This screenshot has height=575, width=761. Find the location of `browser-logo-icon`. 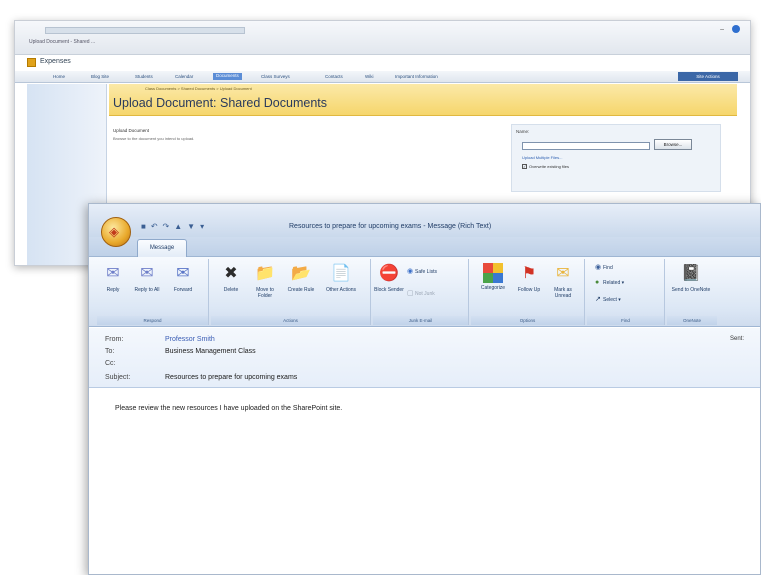

browser-logo-icon is located at coordinates (736, 29).